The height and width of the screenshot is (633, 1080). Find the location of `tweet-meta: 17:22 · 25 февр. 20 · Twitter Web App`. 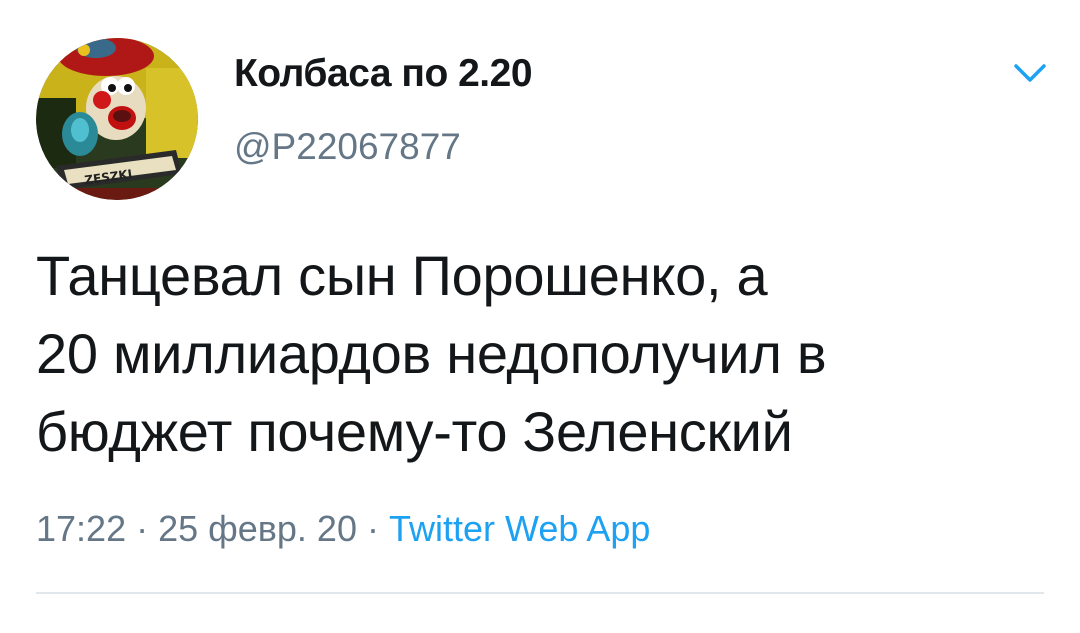

tweet-meta: 17:22 · 25 февр. 20 · Twitter Web App is located at coordinates (343, 529).